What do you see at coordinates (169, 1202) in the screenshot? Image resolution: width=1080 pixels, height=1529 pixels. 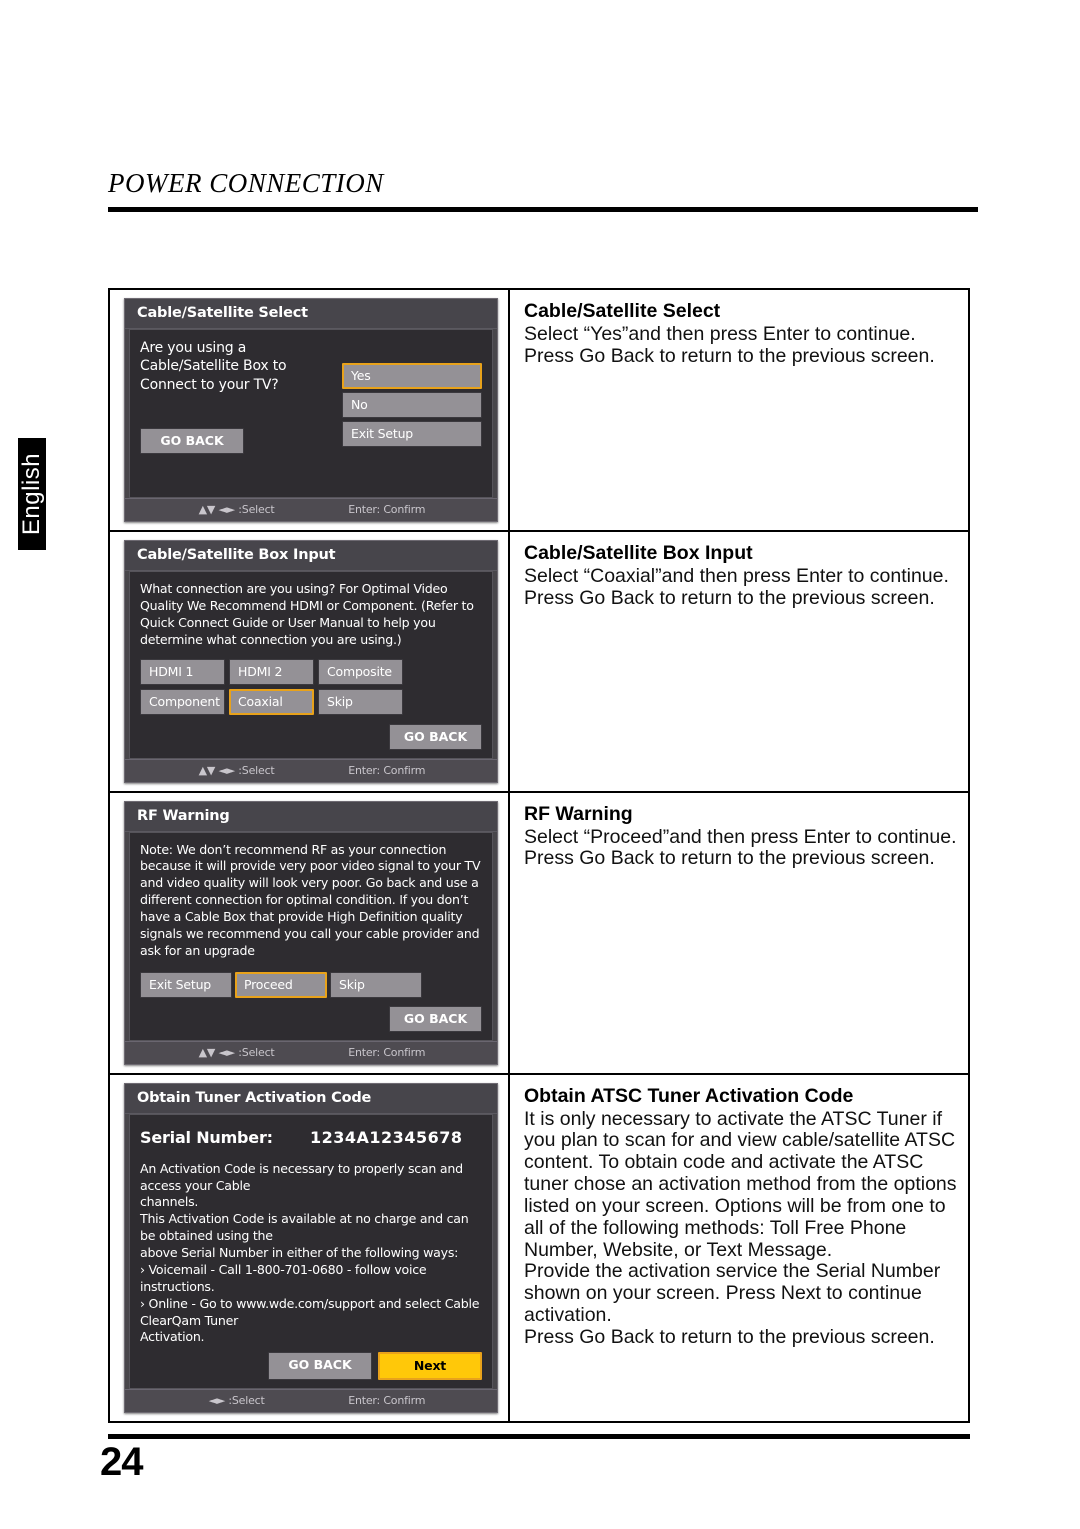 I see `activation-info-line: channels.` at bounding box center [169, 1202].